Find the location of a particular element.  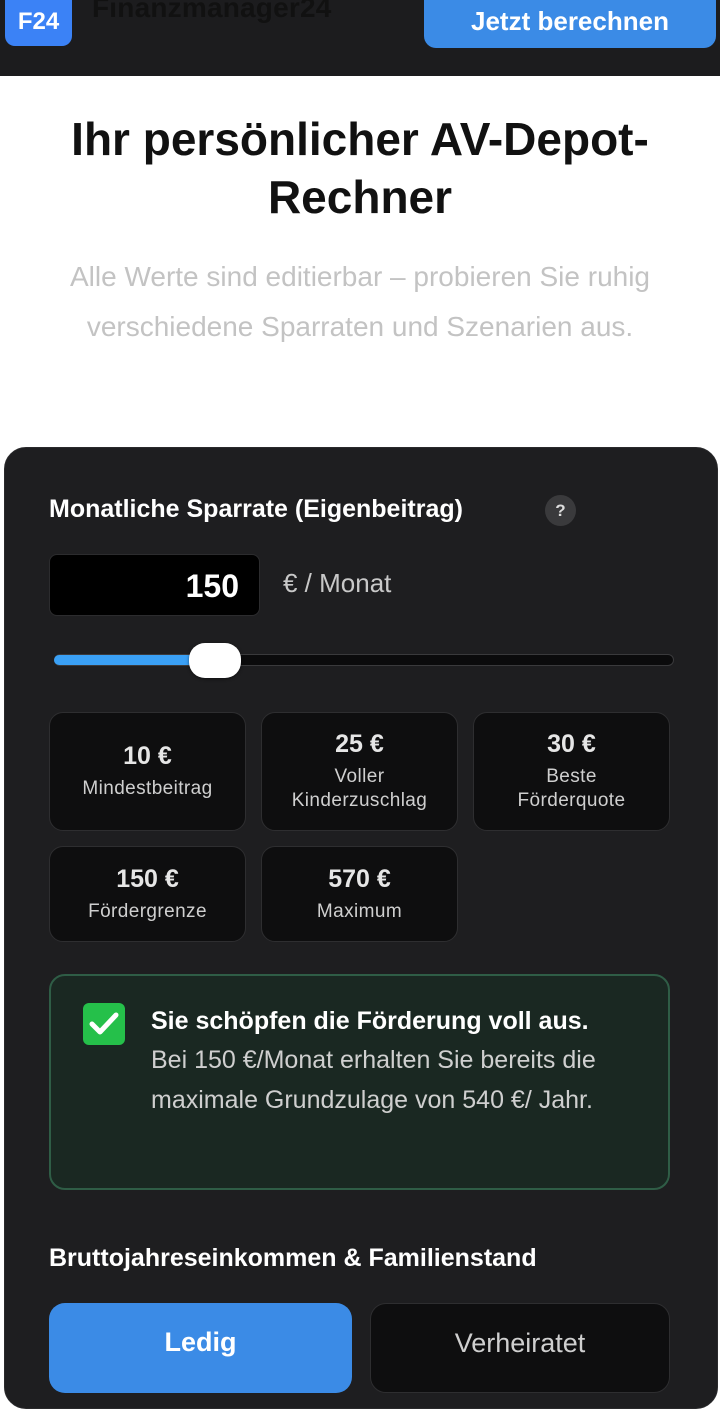

savings-amount-input: 150 is located at coordinates (154, 585).